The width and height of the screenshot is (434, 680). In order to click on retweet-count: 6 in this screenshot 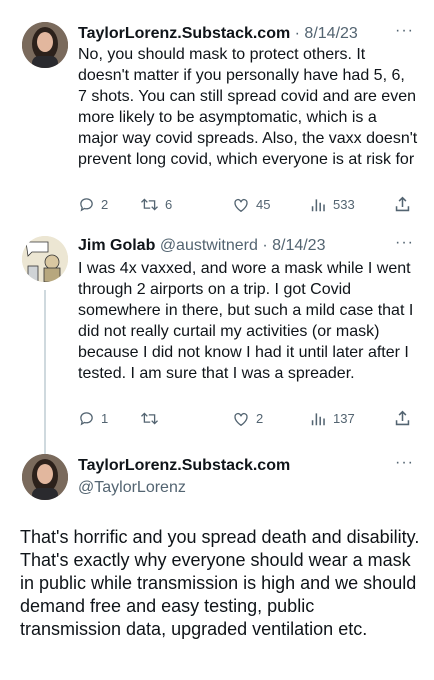, I will do `click(169, 204)`.